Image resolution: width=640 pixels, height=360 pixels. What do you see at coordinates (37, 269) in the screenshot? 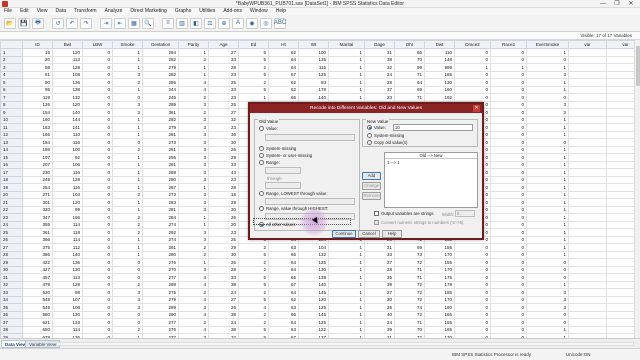
I see `table-cell: 427` at bounding box center [37, 269].